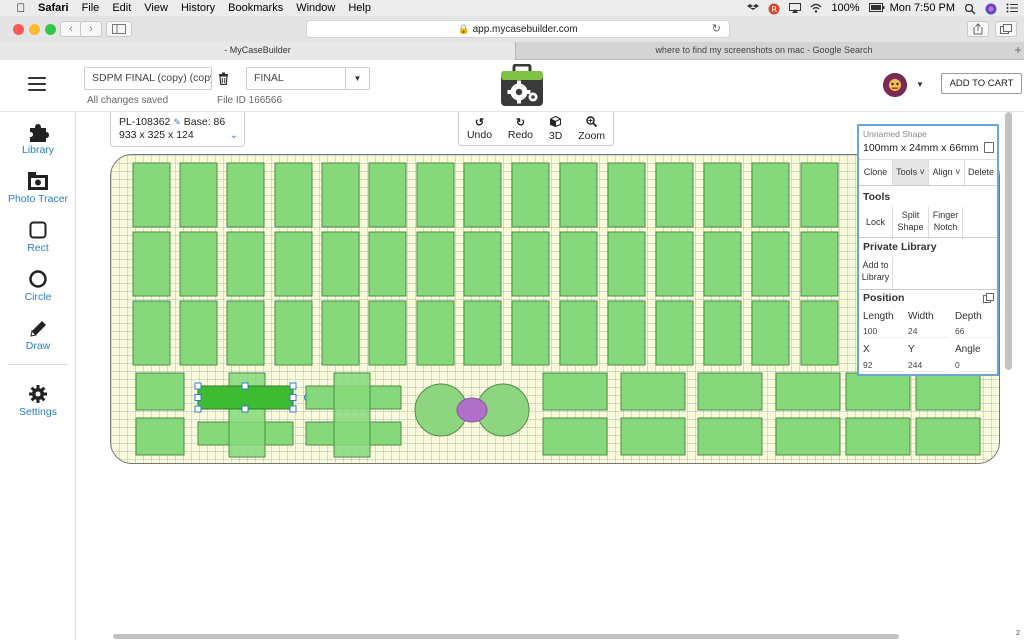  Describe the element at coordinates (479, 129) in the screenshot. I see `undo-button: ↺ Undo` at that location.